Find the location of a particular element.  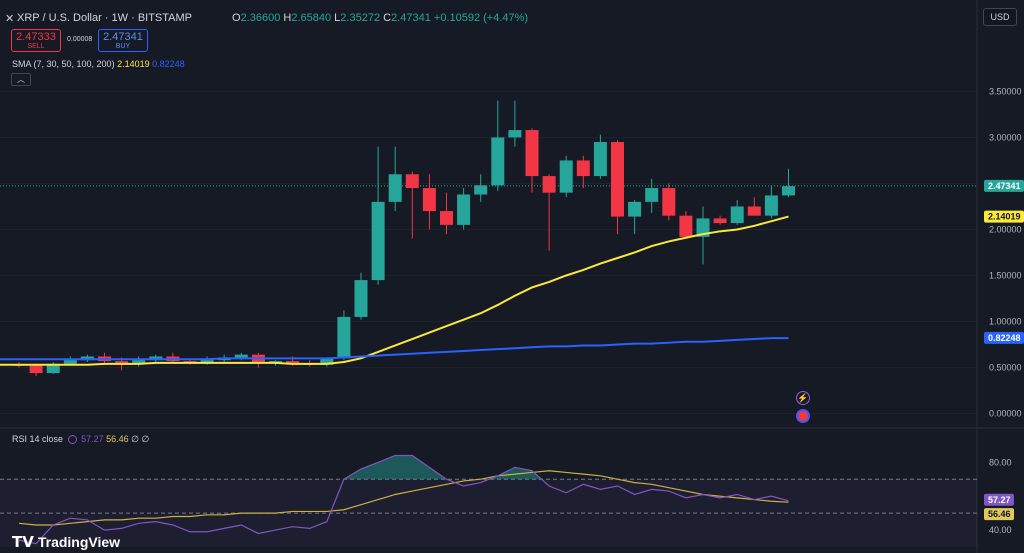

flash-event-icon: ⚡ is located at coordinates (803, 398).